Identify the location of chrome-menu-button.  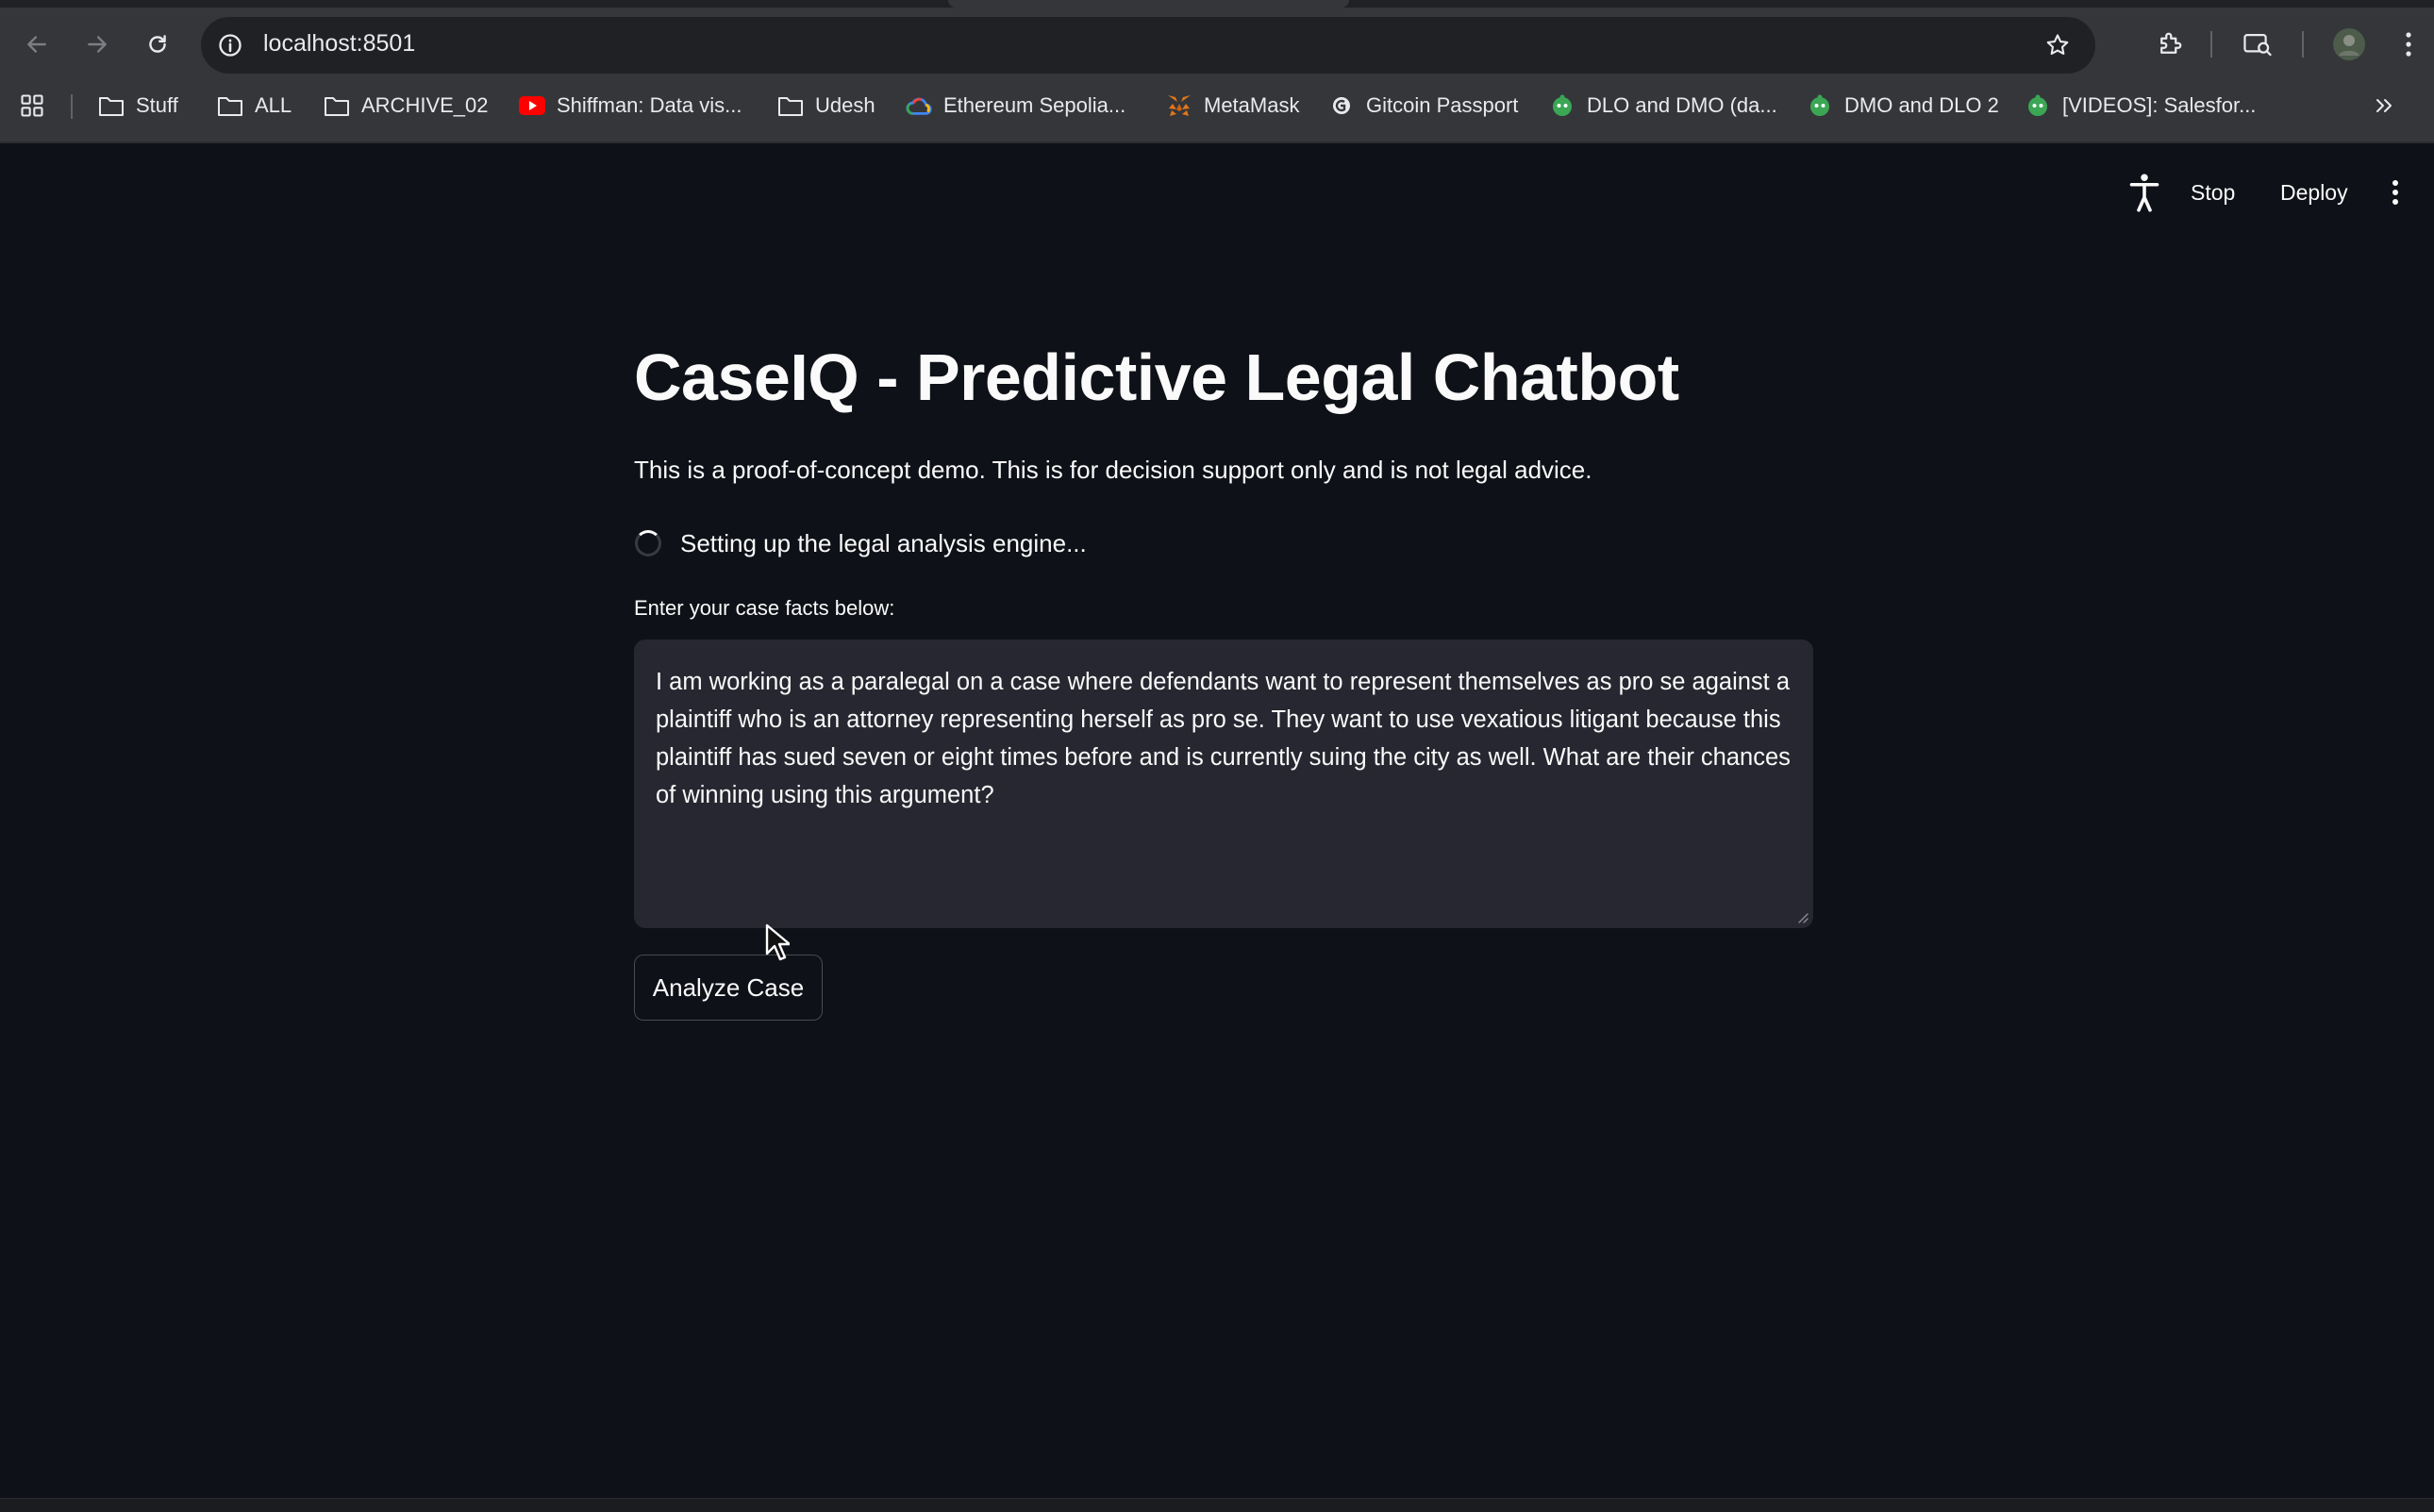
(2408, 44).